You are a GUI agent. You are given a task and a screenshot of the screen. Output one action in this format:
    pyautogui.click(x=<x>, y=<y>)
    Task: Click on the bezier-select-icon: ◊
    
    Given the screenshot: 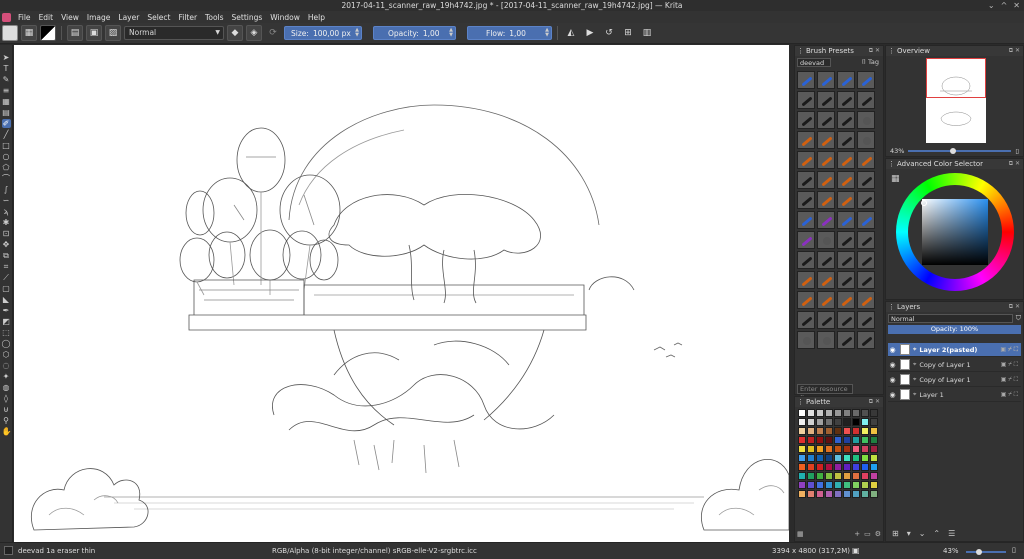 What is the action you would take?
    pyautogui.click(x=6, y=398)
    